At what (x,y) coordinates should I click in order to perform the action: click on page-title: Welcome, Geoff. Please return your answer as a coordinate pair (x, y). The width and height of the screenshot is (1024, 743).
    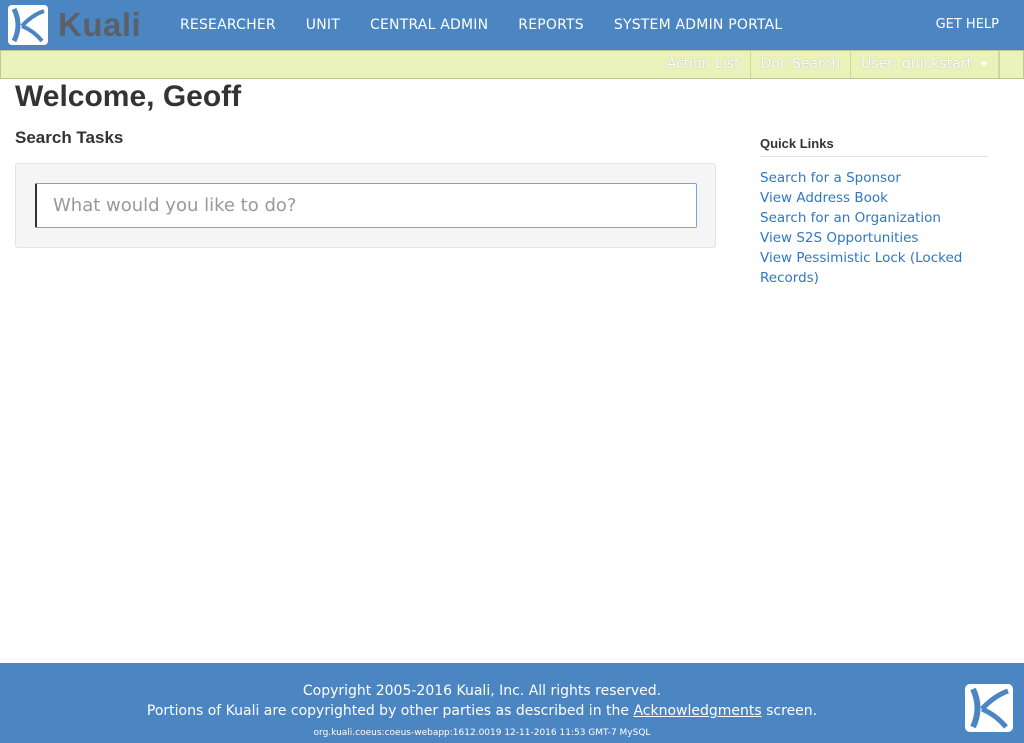
    Looking at the image, I should click on (128, 96).